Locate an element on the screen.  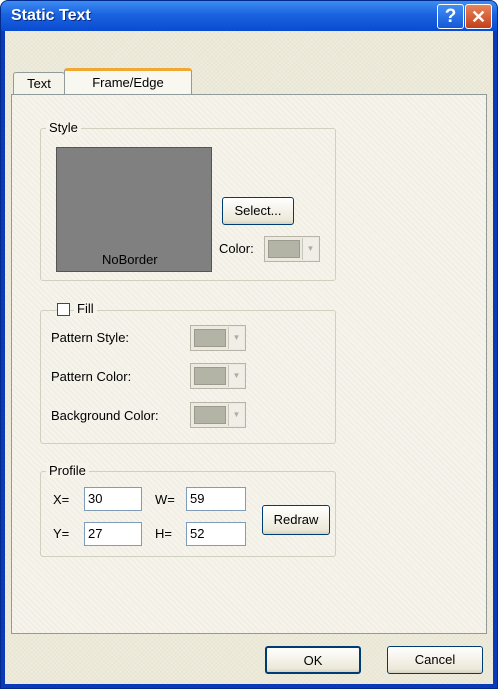
window-title: Static Text is located at coordinates (51, 15).